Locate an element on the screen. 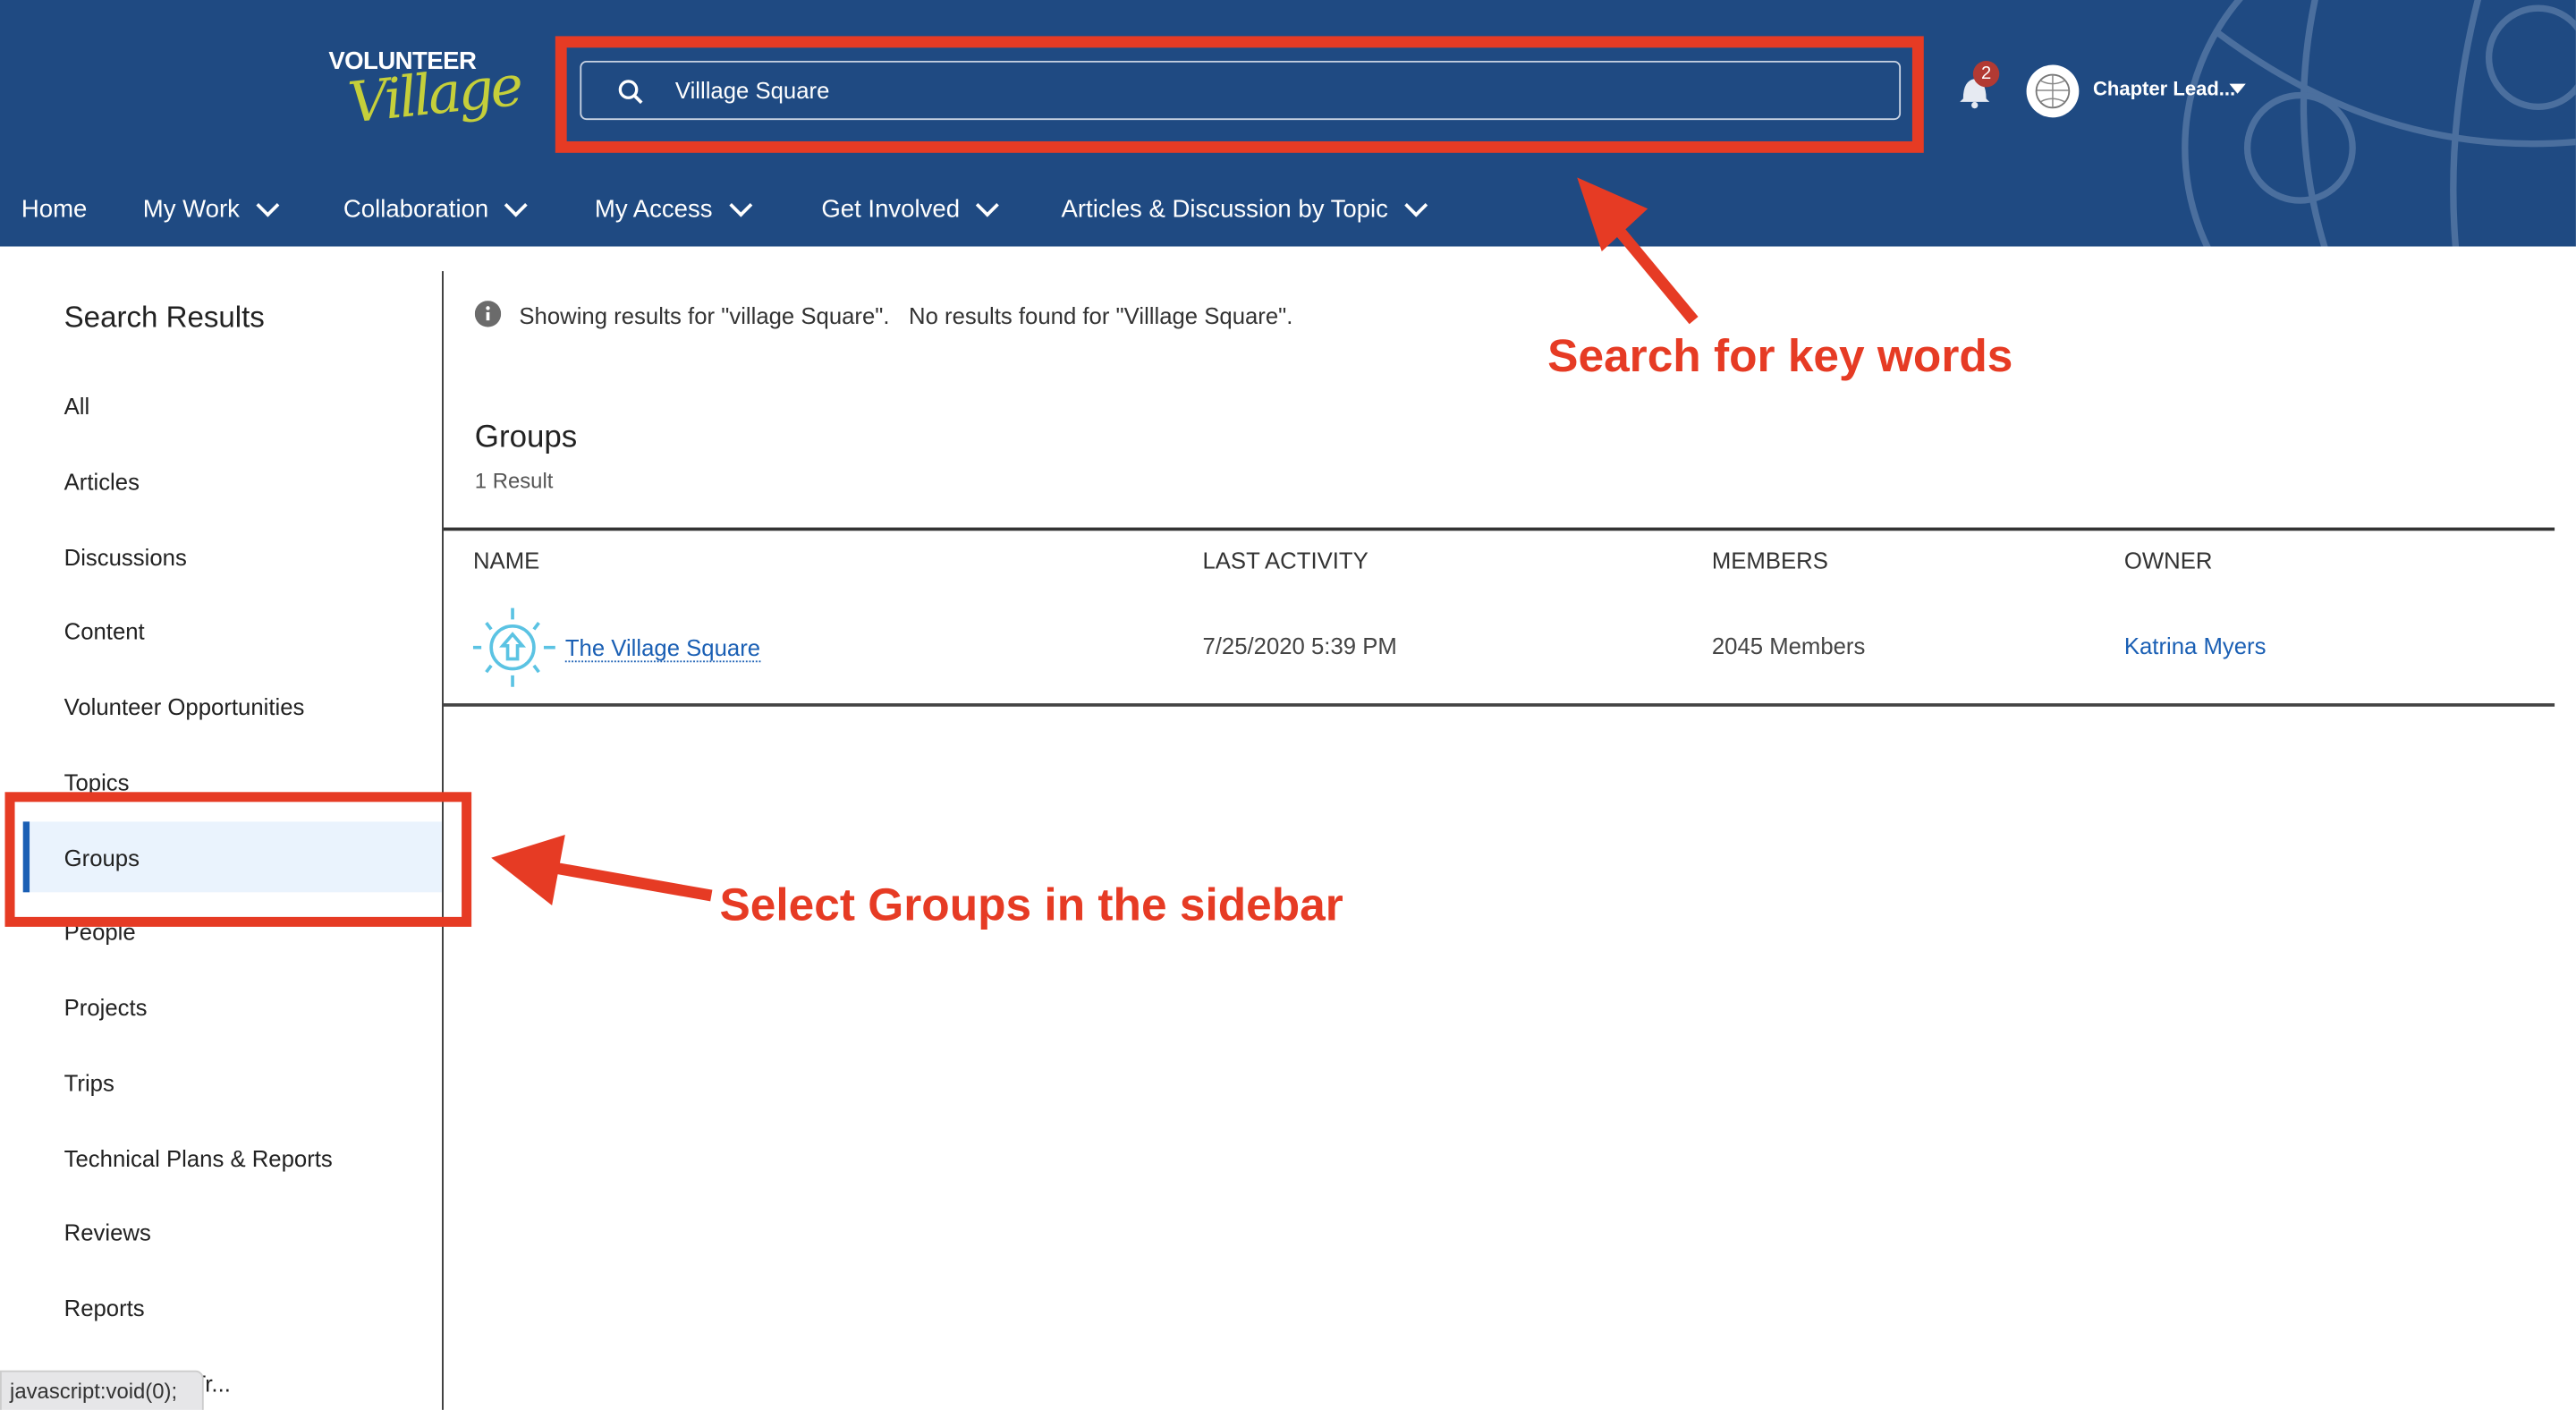 The width and height of the screenshot is (2576, 1410). group-village-icon is located at coordinates (513, 647).